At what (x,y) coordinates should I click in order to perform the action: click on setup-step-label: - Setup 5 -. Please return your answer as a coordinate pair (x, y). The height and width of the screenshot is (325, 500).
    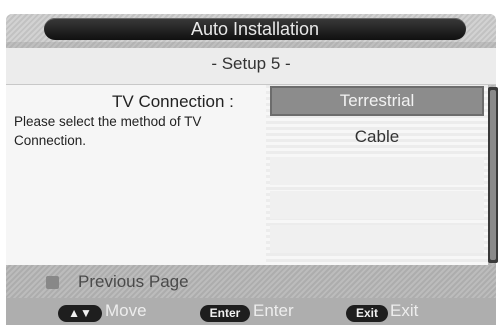
    Looking at the image, I should click on (251, 63).